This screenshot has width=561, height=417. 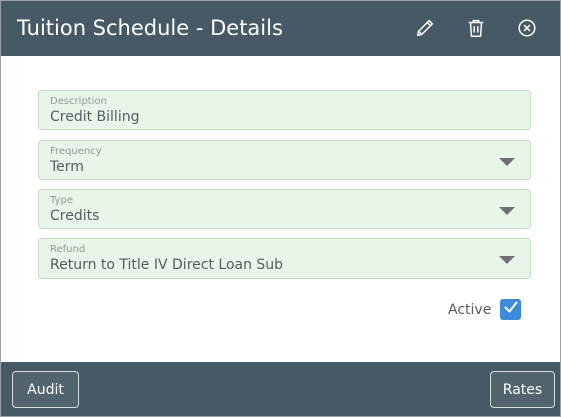 What do you see at coordinates (95, 117) in the screenshot?
I see `description-value: Credit Billing` at bounding box center [95, 117].